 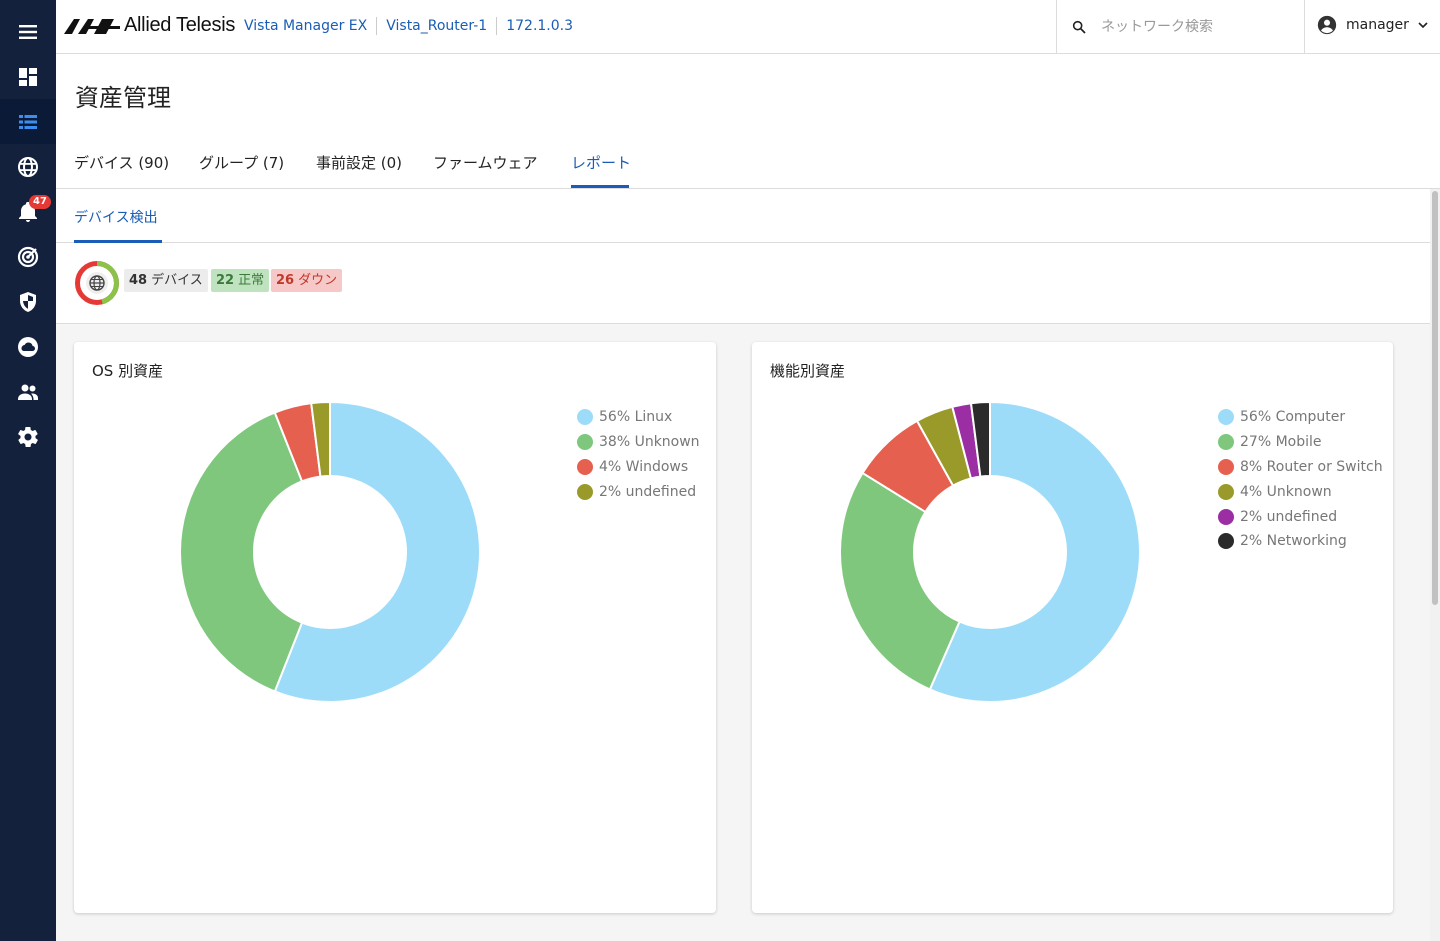 What do you see at coordinates (285, 280) in the screenshot?
I see `down-count: 26` at bounding box center [285, 280].